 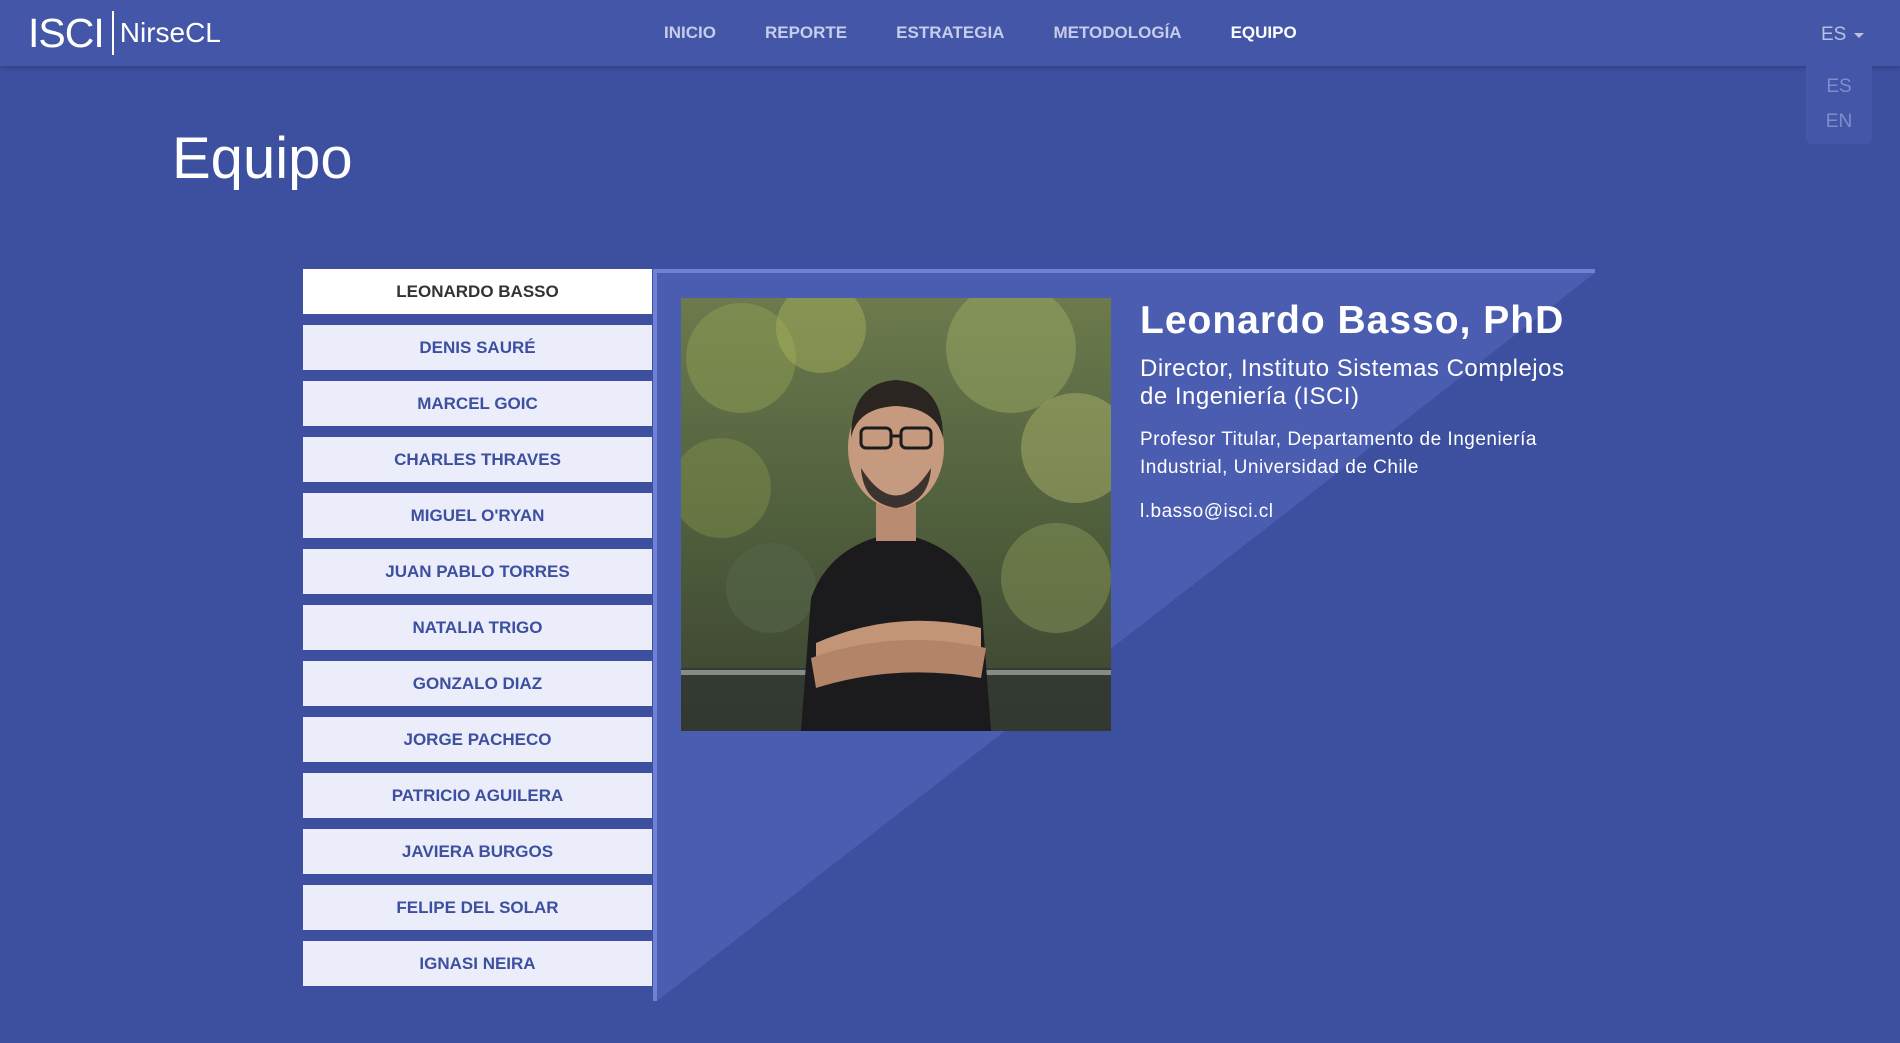 I want to click on nav-estrategia: ESTRATEGIA, so click(x=950, y=33).